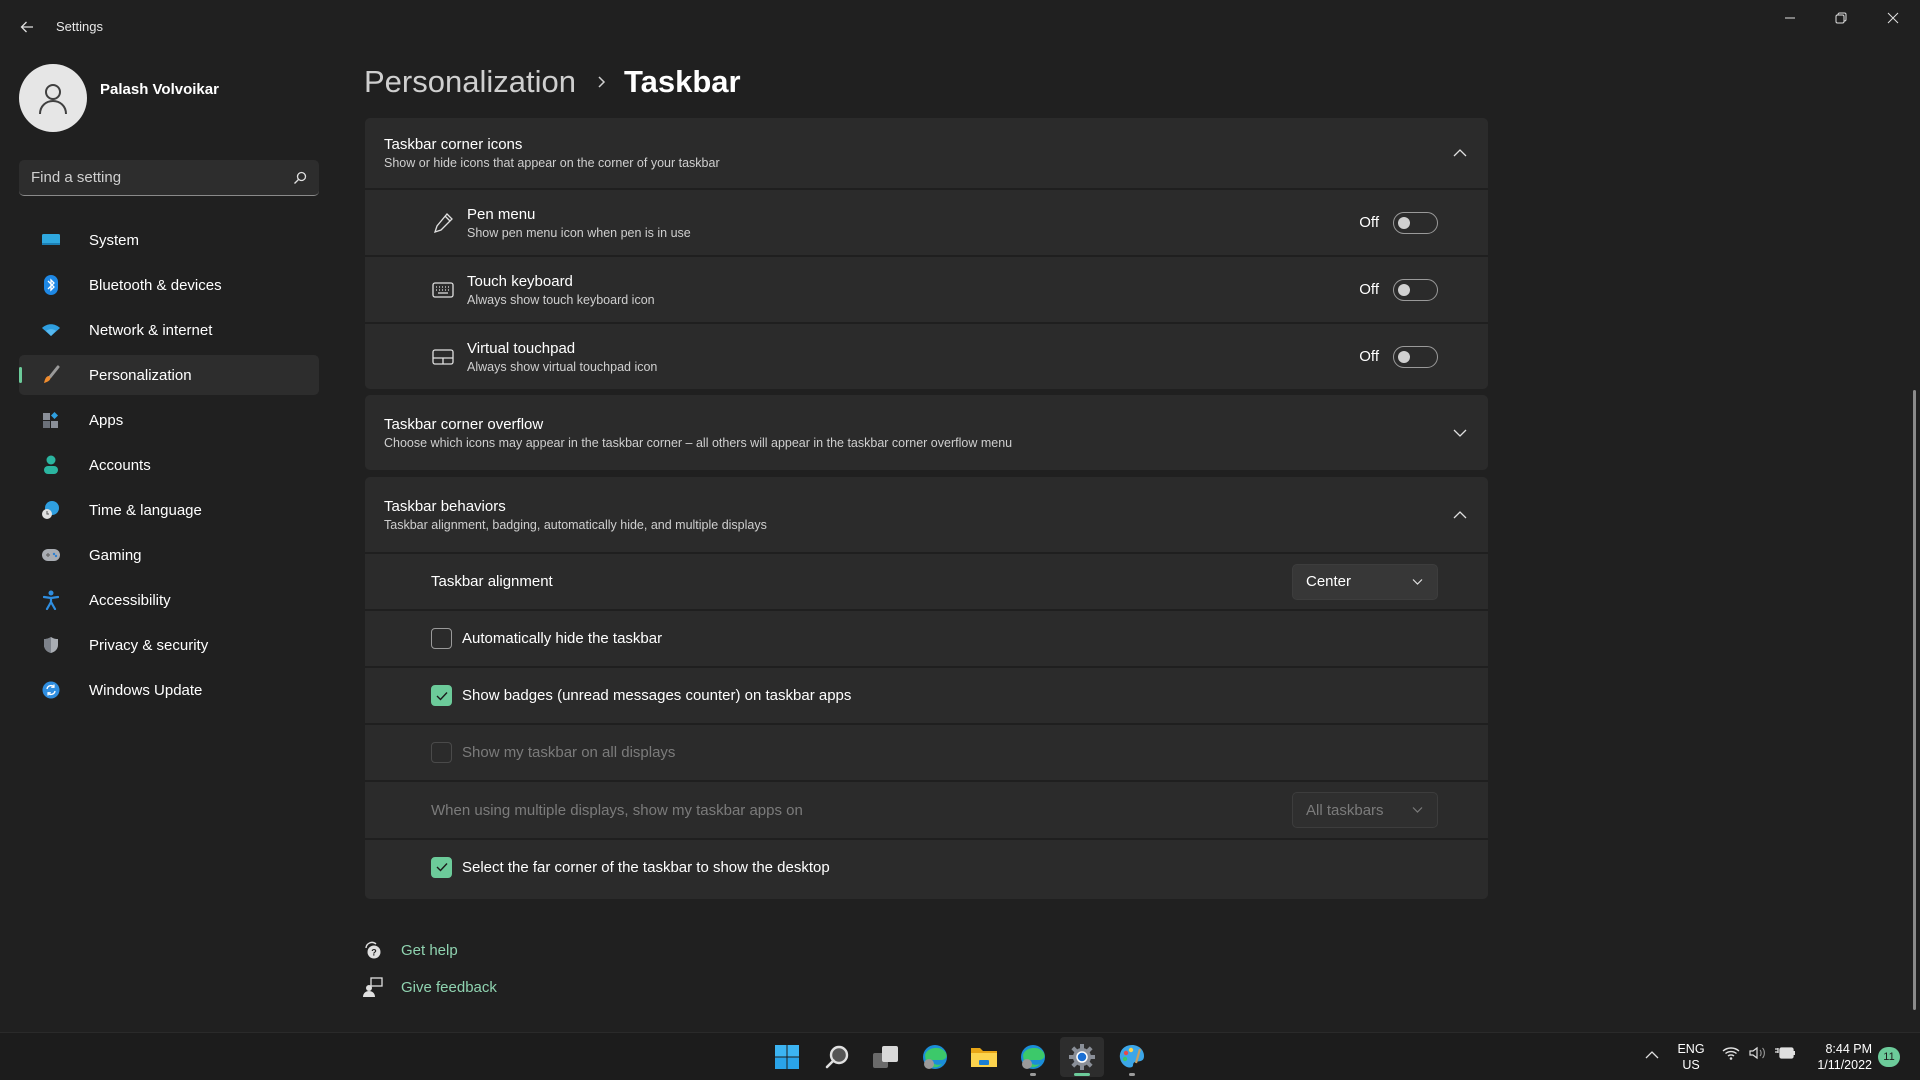 This screenshot has width=1920, height=1080. I want to click on sidebar-item-network: Network & internet, so click(169, 330).